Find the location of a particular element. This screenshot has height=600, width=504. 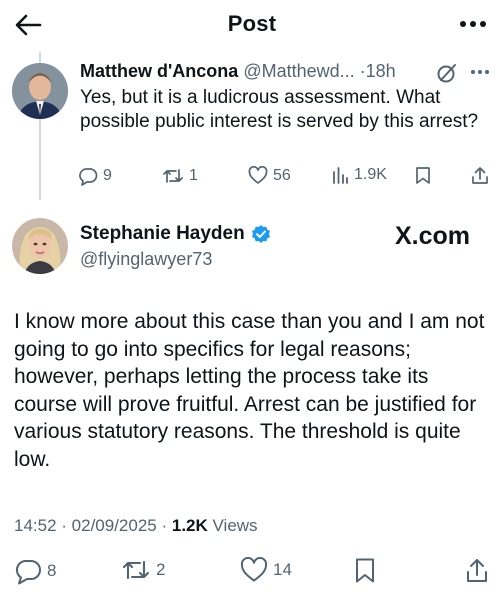

post-bookmark-button is located at coordinates (365, 570).